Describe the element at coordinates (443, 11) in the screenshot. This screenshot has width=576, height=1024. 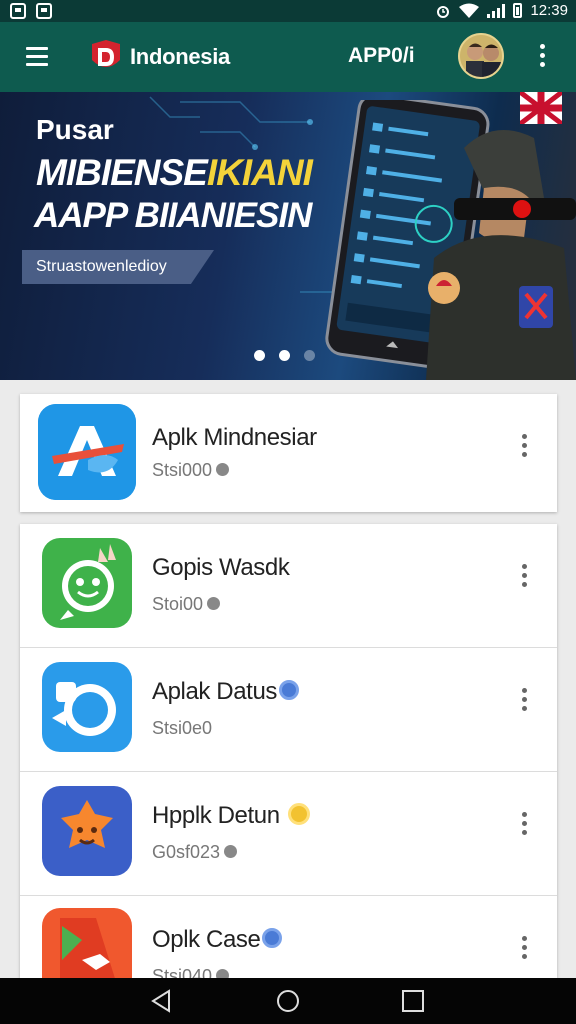
I see `alarm-icon` at that location.